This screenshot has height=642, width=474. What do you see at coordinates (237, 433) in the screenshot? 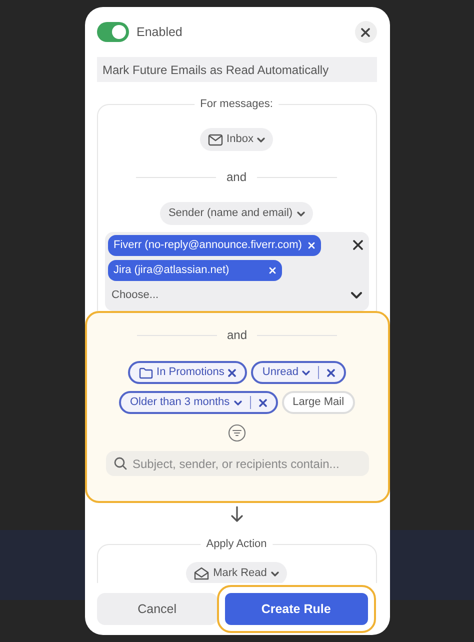
I see `filter-icon` at bounding box center [237, 433].